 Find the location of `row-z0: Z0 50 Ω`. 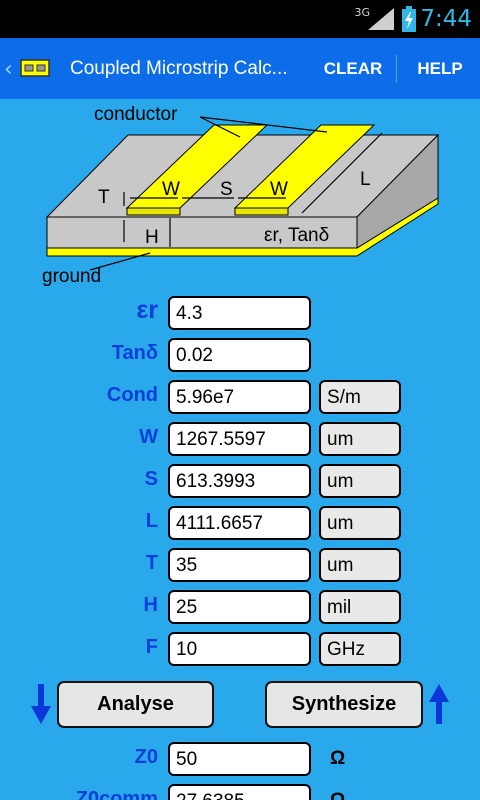

row-z0: Z0 50 Ω is located at coordinates (240, 760).